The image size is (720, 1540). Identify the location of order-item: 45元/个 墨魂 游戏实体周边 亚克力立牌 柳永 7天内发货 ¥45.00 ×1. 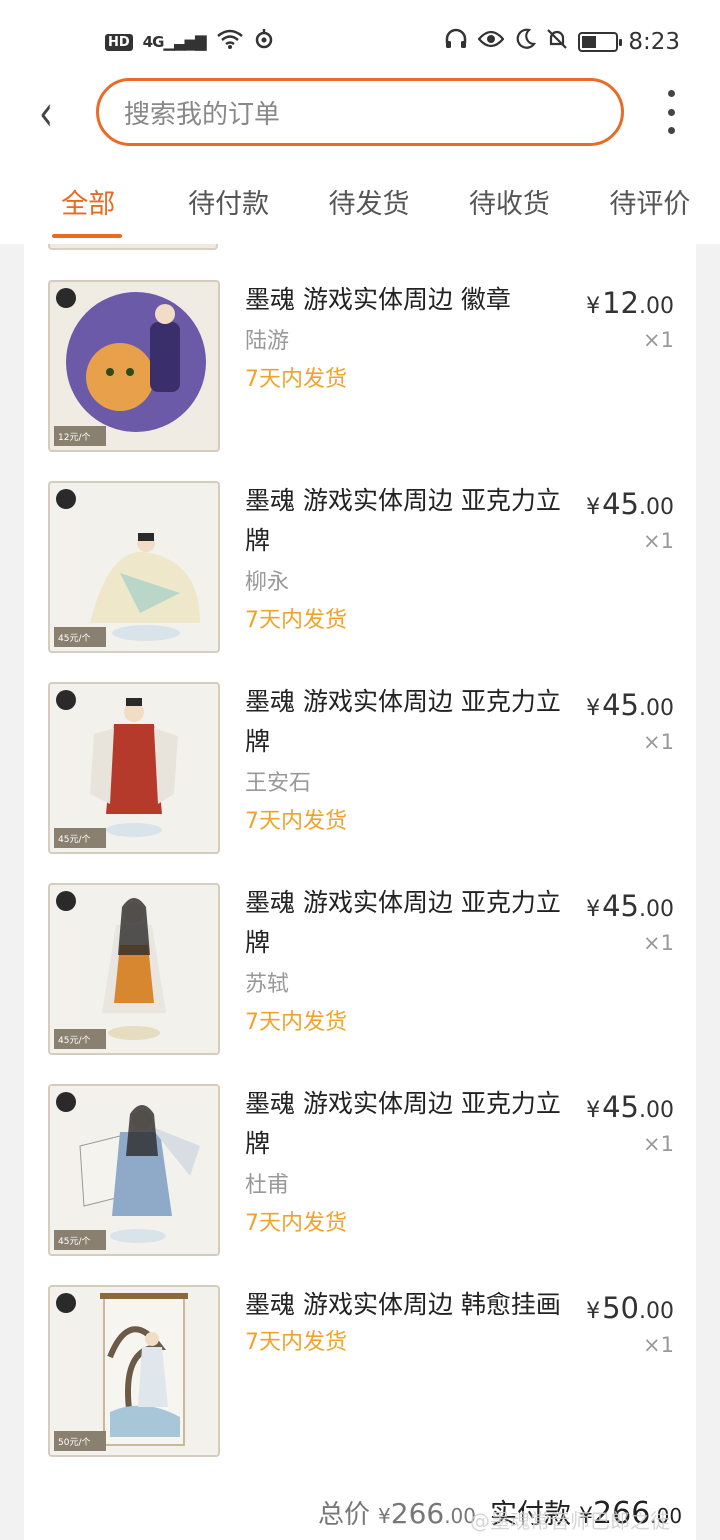
(372, 567).